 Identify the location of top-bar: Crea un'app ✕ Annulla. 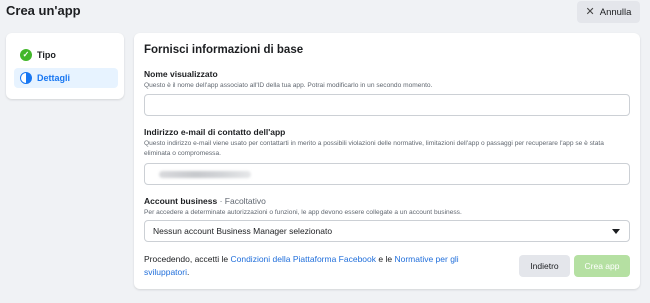
(325, 13).